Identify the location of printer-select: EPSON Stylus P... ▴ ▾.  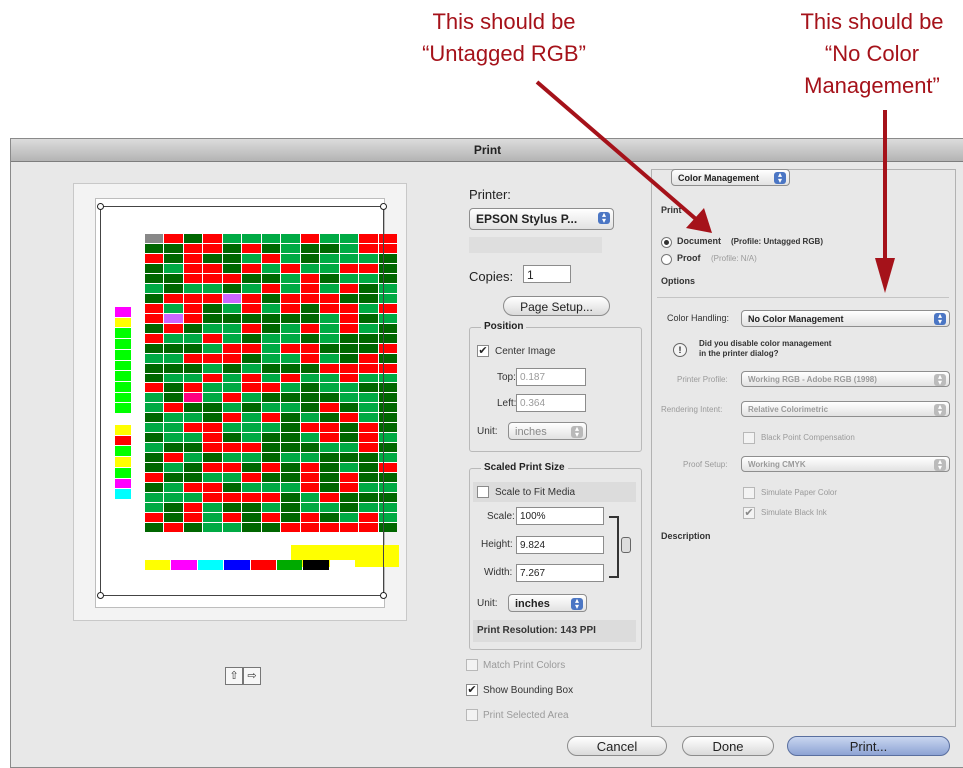
(541, 219).